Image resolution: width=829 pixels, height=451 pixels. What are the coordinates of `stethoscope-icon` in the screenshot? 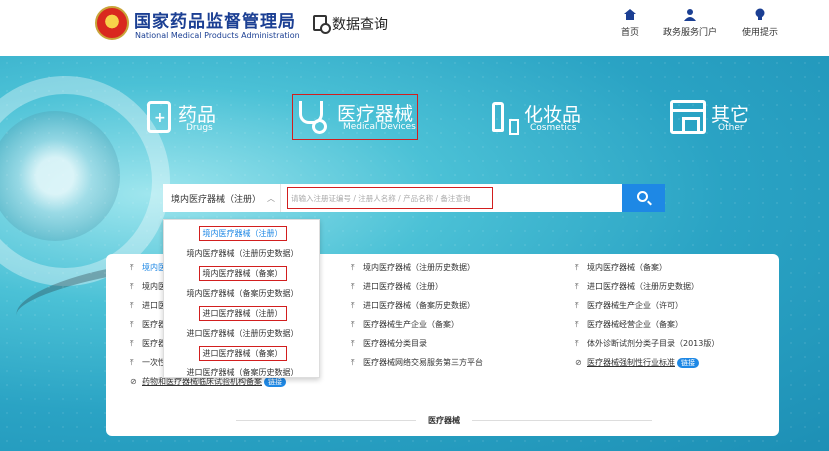 It's located at (313, 117).